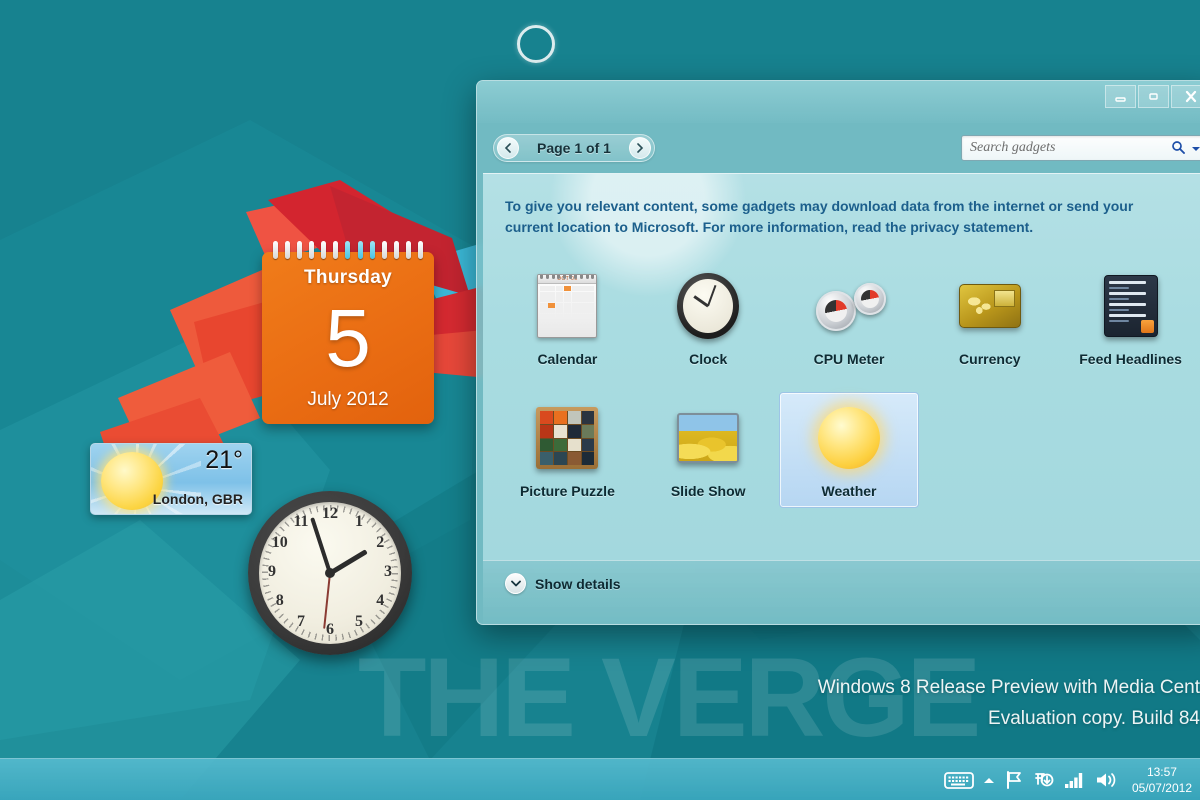 The image size is (1200, 800). What do you see at coordinates (838, 148) in the screenshot?
I see `gadget-toolbar: Page 1 of 1` at bounding box center [838, 148].